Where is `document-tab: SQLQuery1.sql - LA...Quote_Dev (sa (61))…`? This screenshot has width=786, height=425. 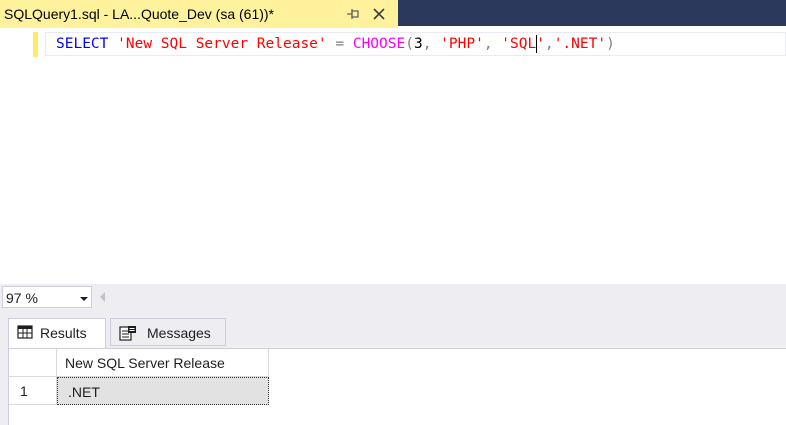 document-tab: SQLQuery1.sql - LA...Quote_Dev (sa (61))… is located at coordinates (199, 14).